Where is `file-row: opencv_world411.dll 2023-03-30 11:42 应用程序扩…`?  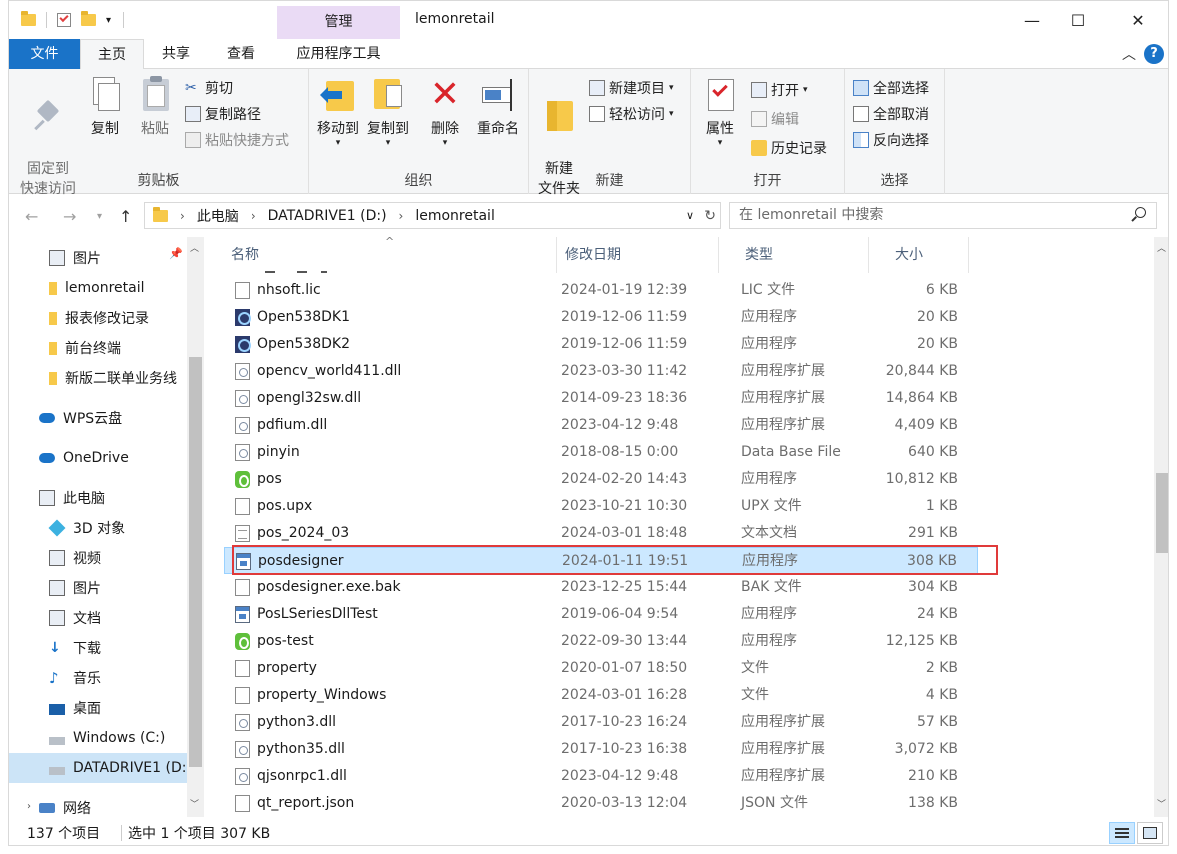 file-row: opencv_world411.dll 2023-03-30 11:42 应用程序扩… is located at coordinates (601, 371).